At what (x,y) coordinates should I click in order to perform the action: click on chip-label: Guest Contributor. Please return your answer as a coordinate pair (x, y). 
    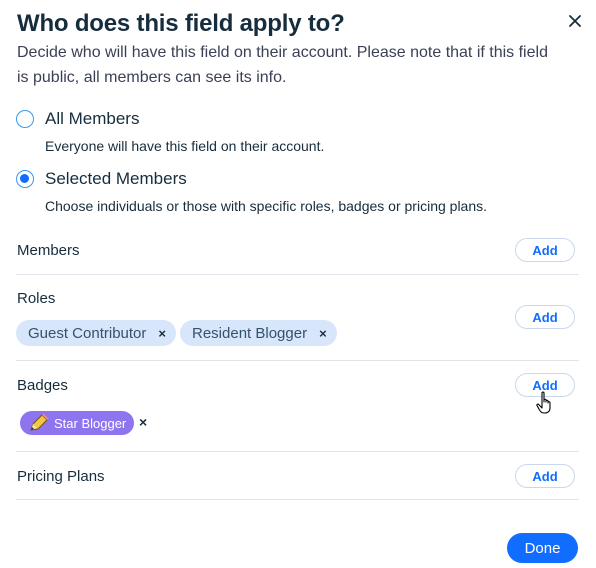
    Looking at the image, I should click on (87, 333).